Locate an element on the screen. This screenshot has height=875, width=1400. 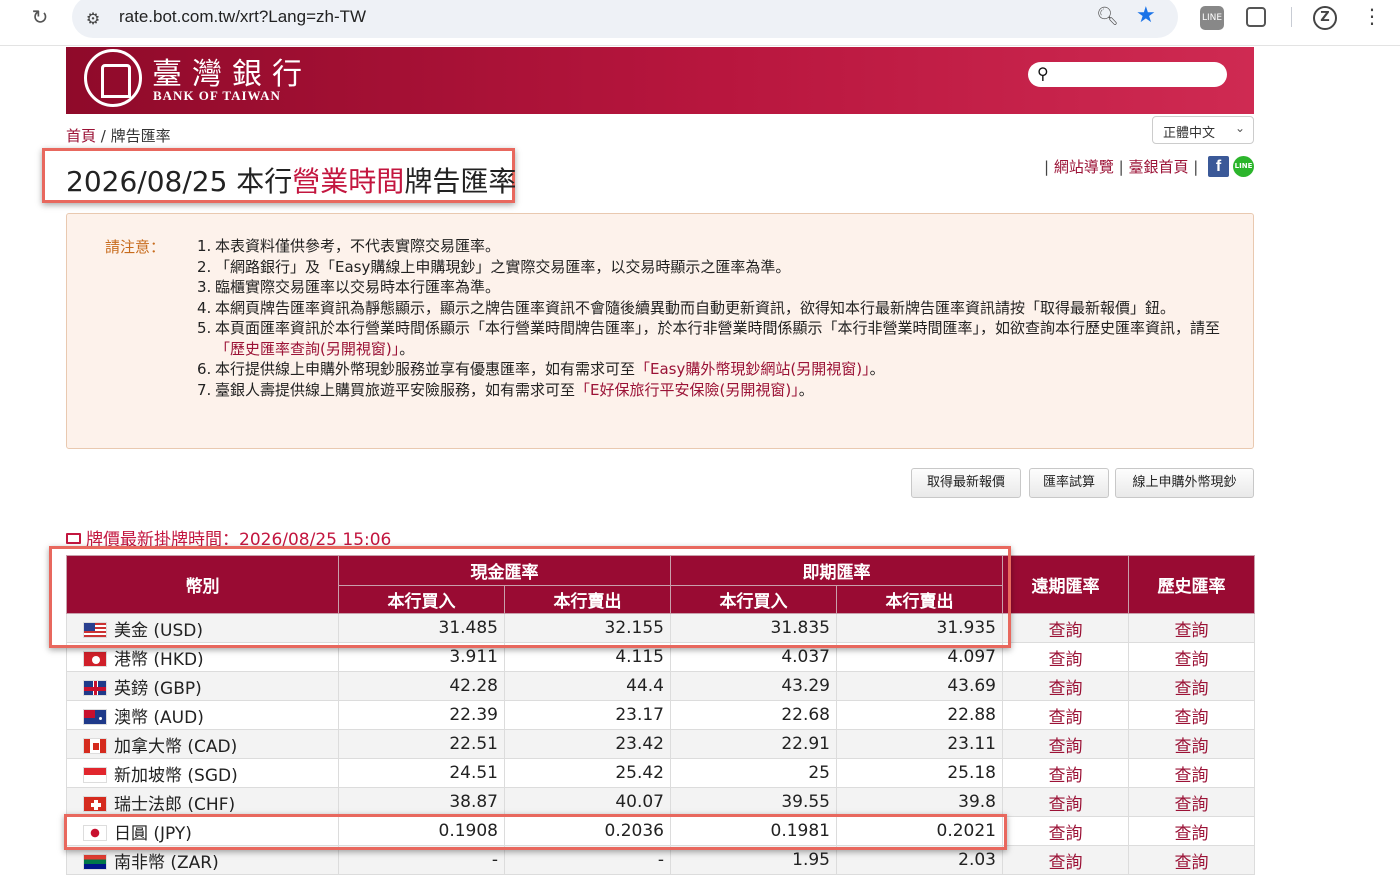
notice-link: 「Easy購外幣現鈔網站(另開視窗)」 is located at coordinates (752, 369).